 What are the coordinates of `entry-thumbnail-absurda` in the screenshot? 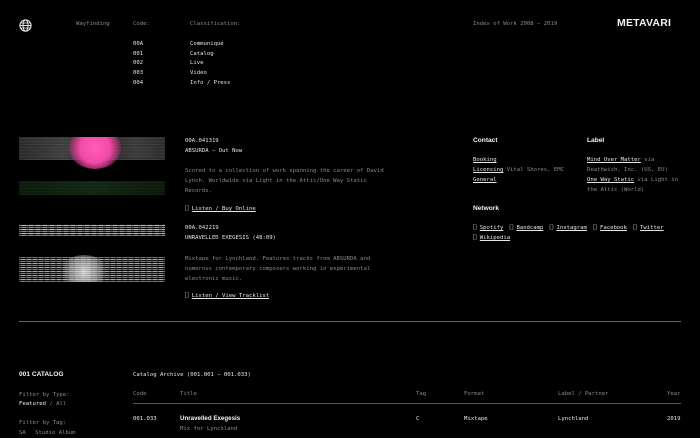 It's located at (92, 166).